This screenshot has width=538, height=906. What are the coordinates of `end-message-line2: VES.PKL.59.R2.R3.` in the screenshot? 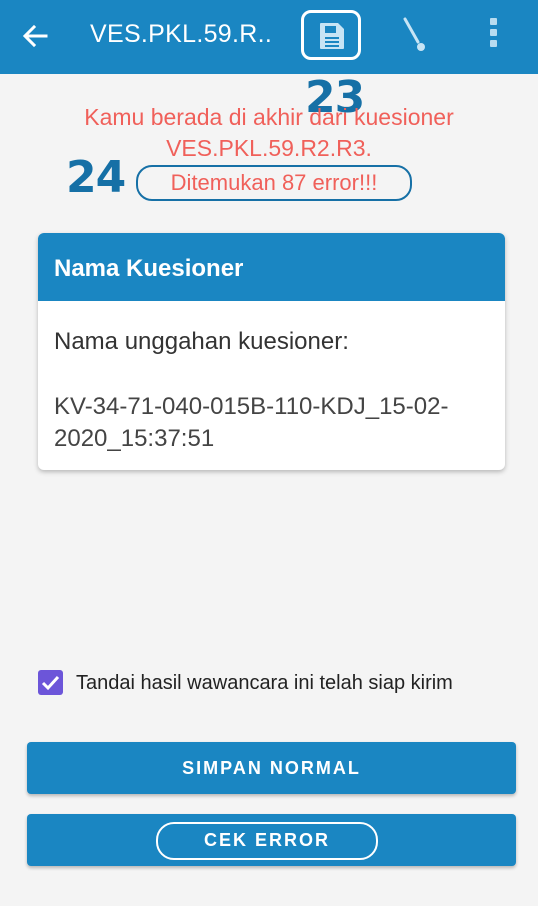 It's located at (269, 148).